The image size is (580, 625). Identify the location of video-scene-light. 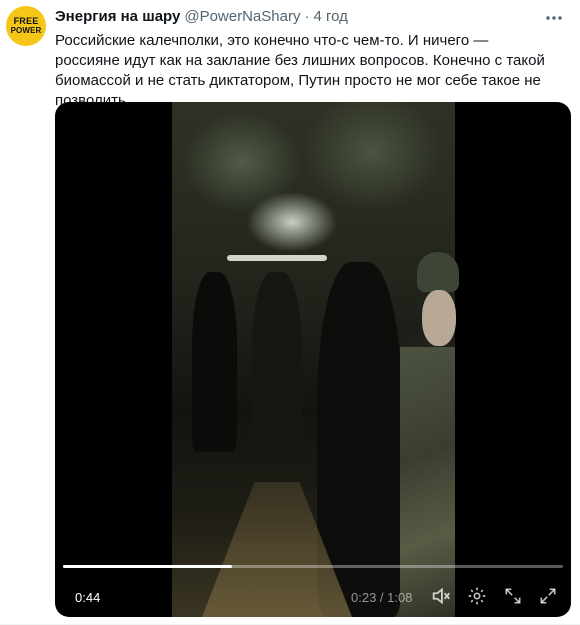
(277, 258).